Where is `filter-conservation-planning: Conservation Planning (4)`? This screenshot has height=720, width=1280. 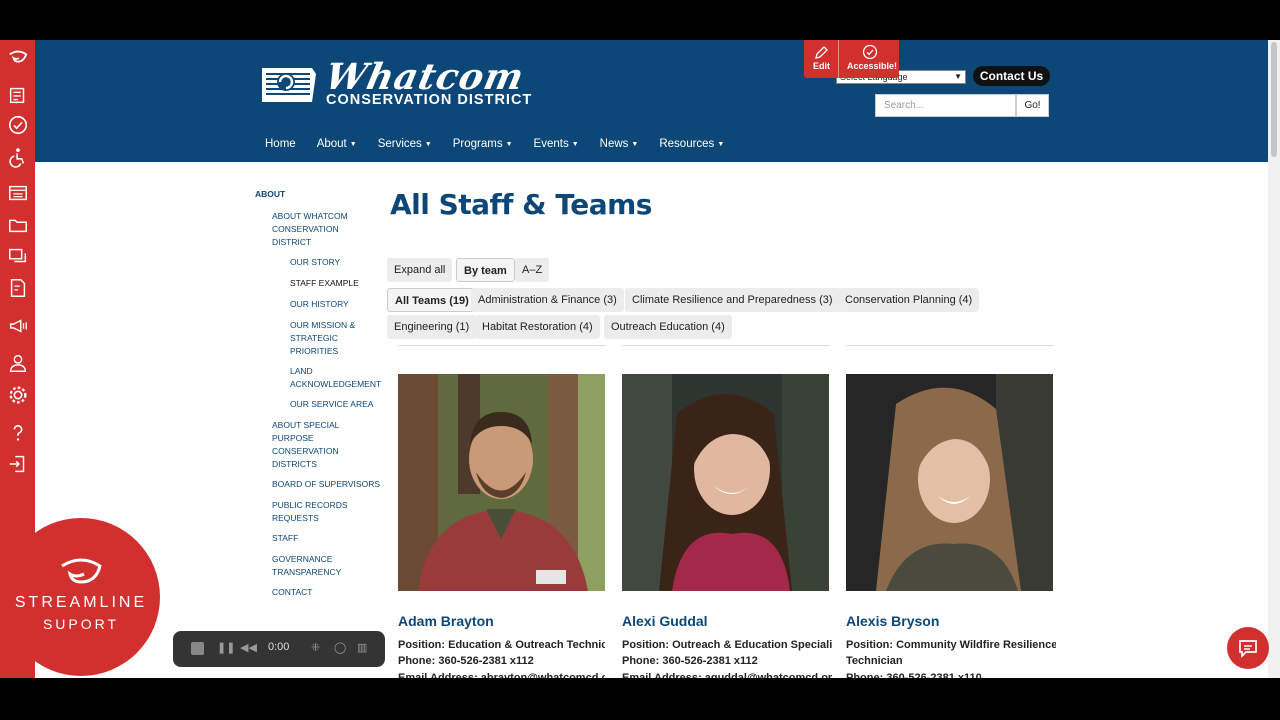 filter-conservation-planning: Conservation Planning (4) is located at coordinates (909, 300).